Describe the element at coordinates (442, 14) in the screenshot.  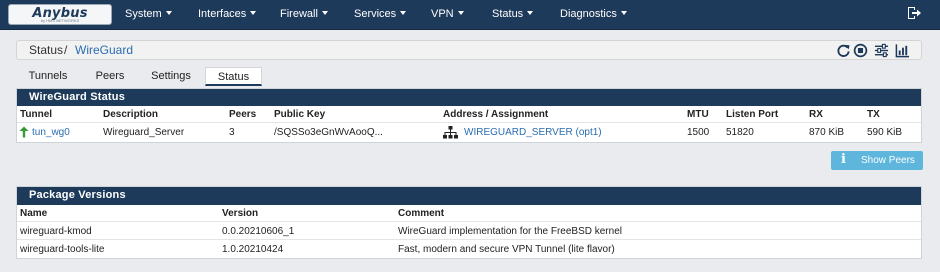
I see `nav-vpn-label: VPN` at that location.